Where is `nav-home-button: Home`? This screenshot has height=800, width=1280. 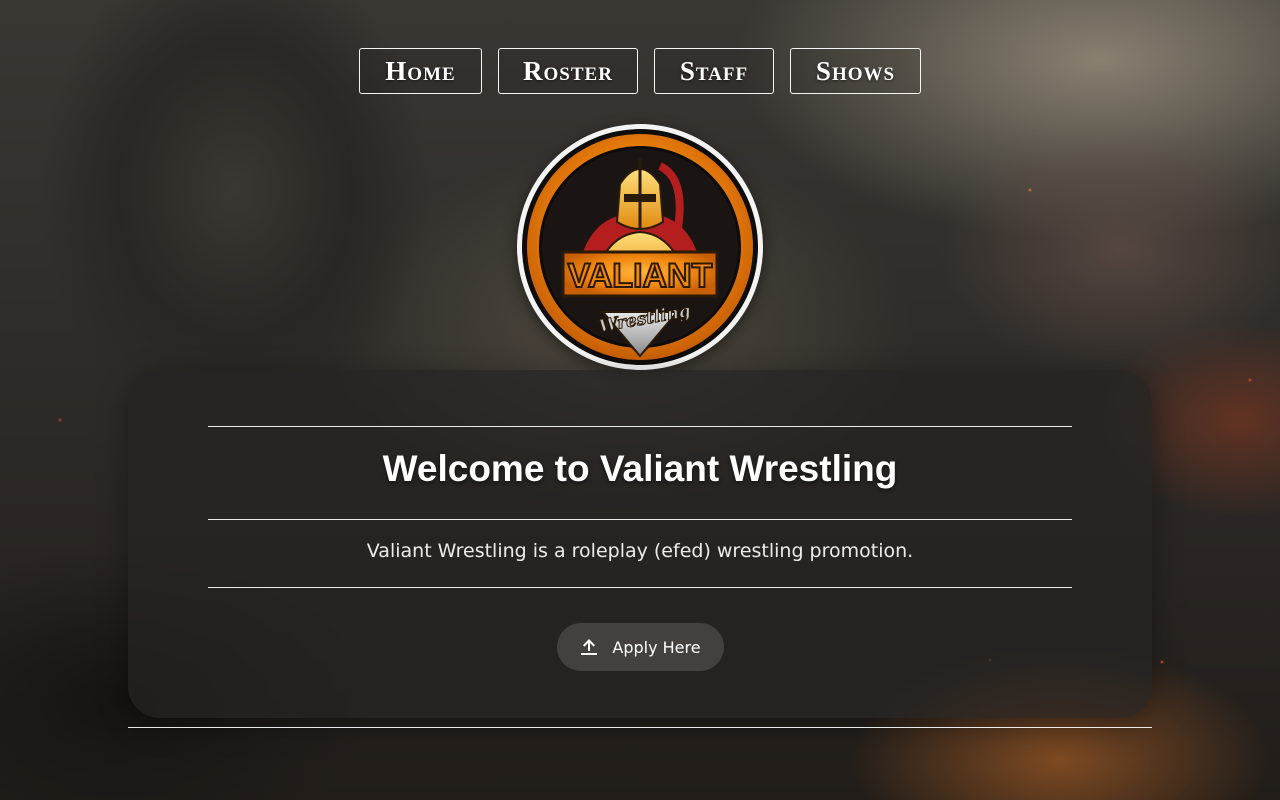
nav-home-button: Home is located at coordinates (420, 71).